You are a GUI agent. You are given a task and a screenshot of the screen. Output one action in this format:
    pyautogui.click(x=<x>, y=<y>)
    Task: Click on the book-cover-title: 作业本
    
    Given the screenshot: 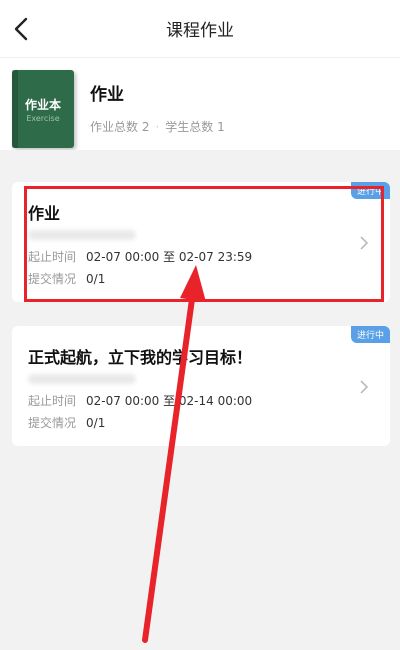 What is the action you would take?
    pyautogui.click(x=42, y=105)
    